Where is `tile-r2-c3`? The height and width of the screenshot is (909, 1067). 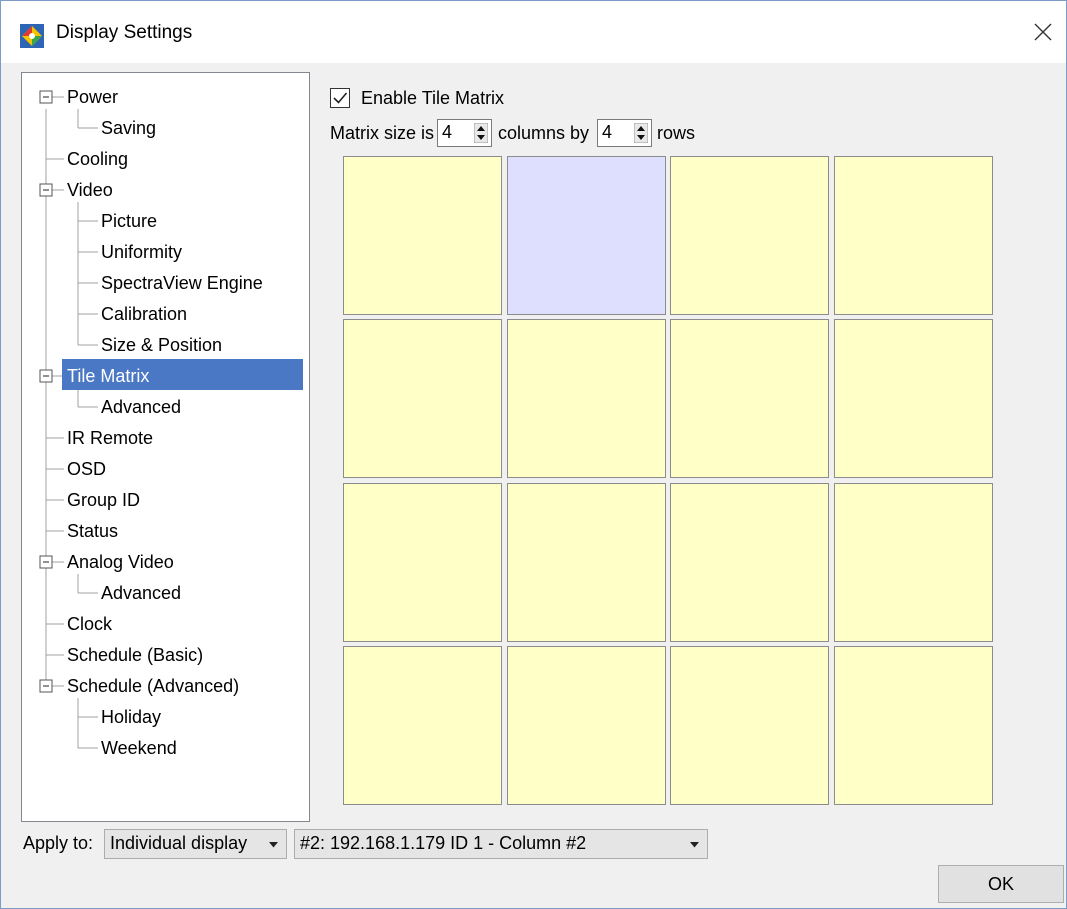 tile-r2-c3 is located at coordinates (749, 398).